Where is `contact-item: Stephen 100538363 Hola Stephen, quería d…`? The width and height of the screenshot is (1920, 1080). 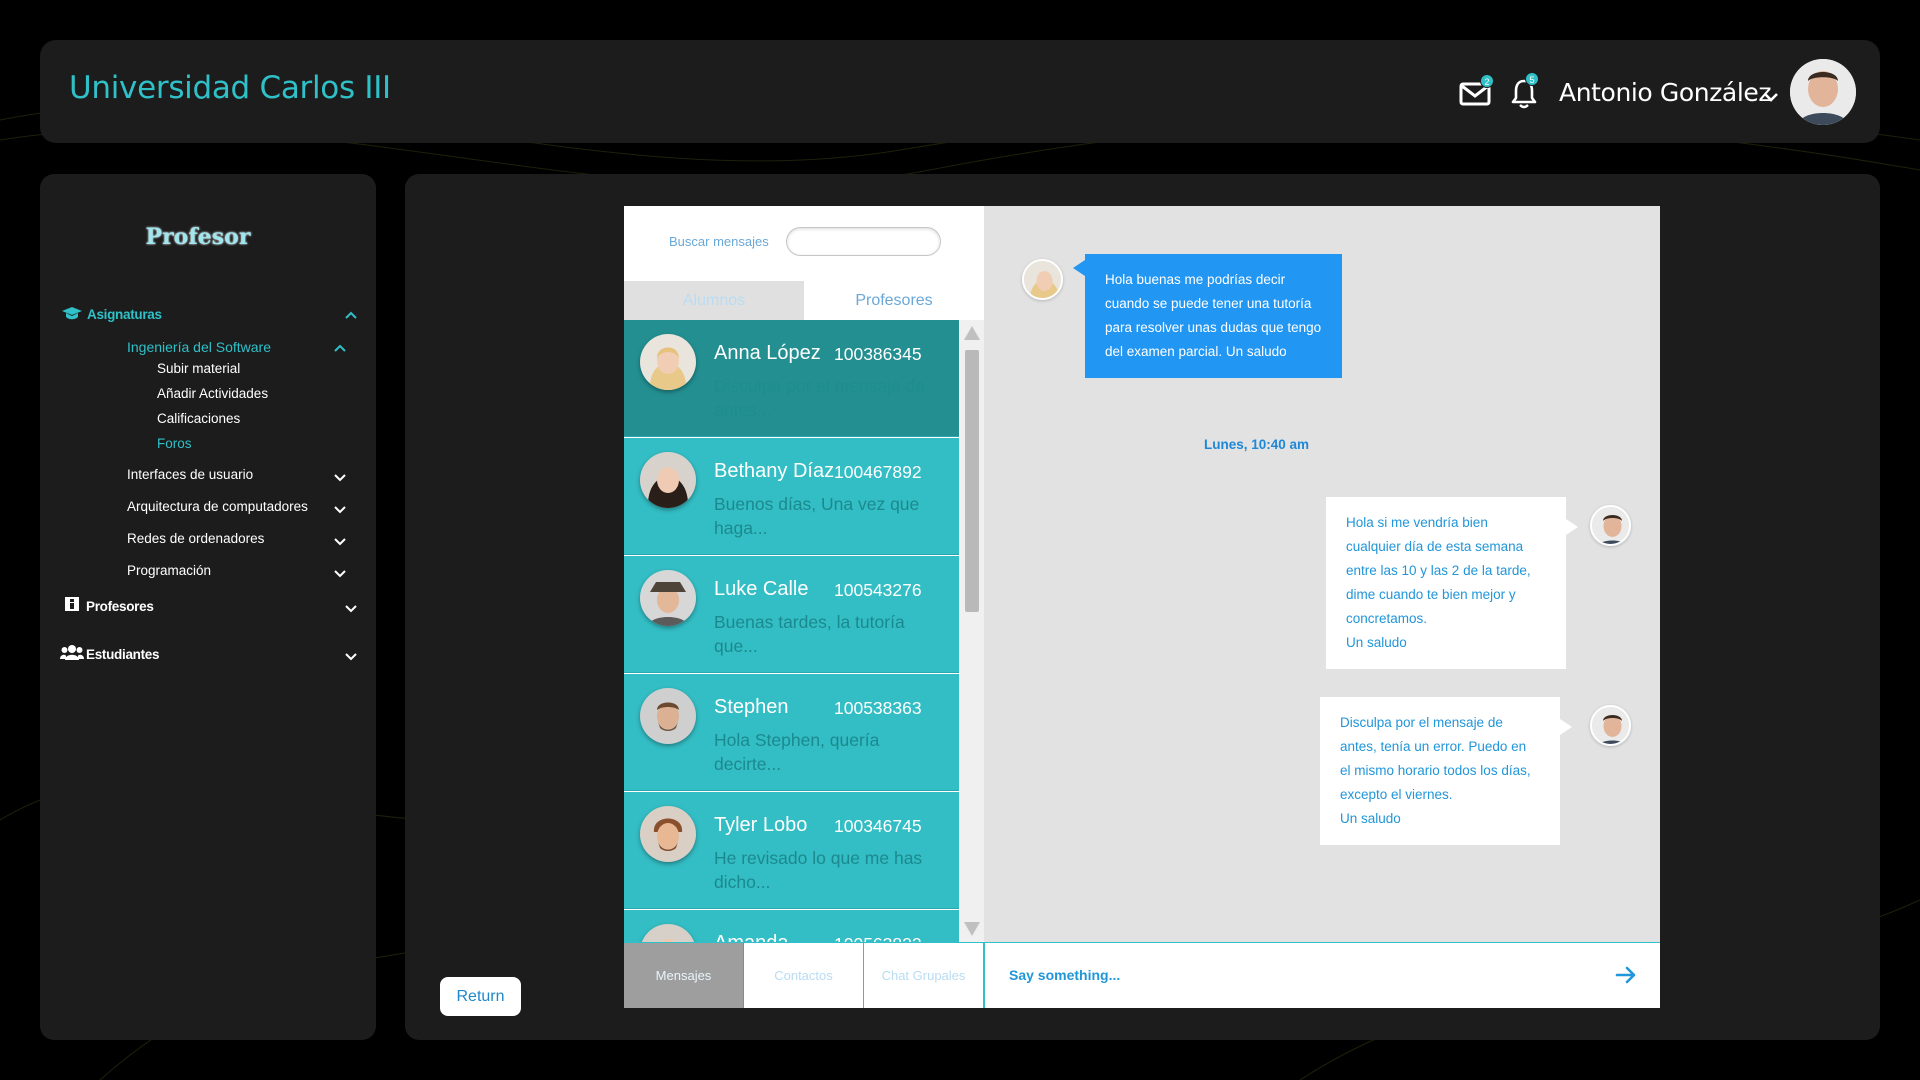
contact-item: Stephen 100538363 Hola Stephen, quería d… is located at coordinates (791, 732).